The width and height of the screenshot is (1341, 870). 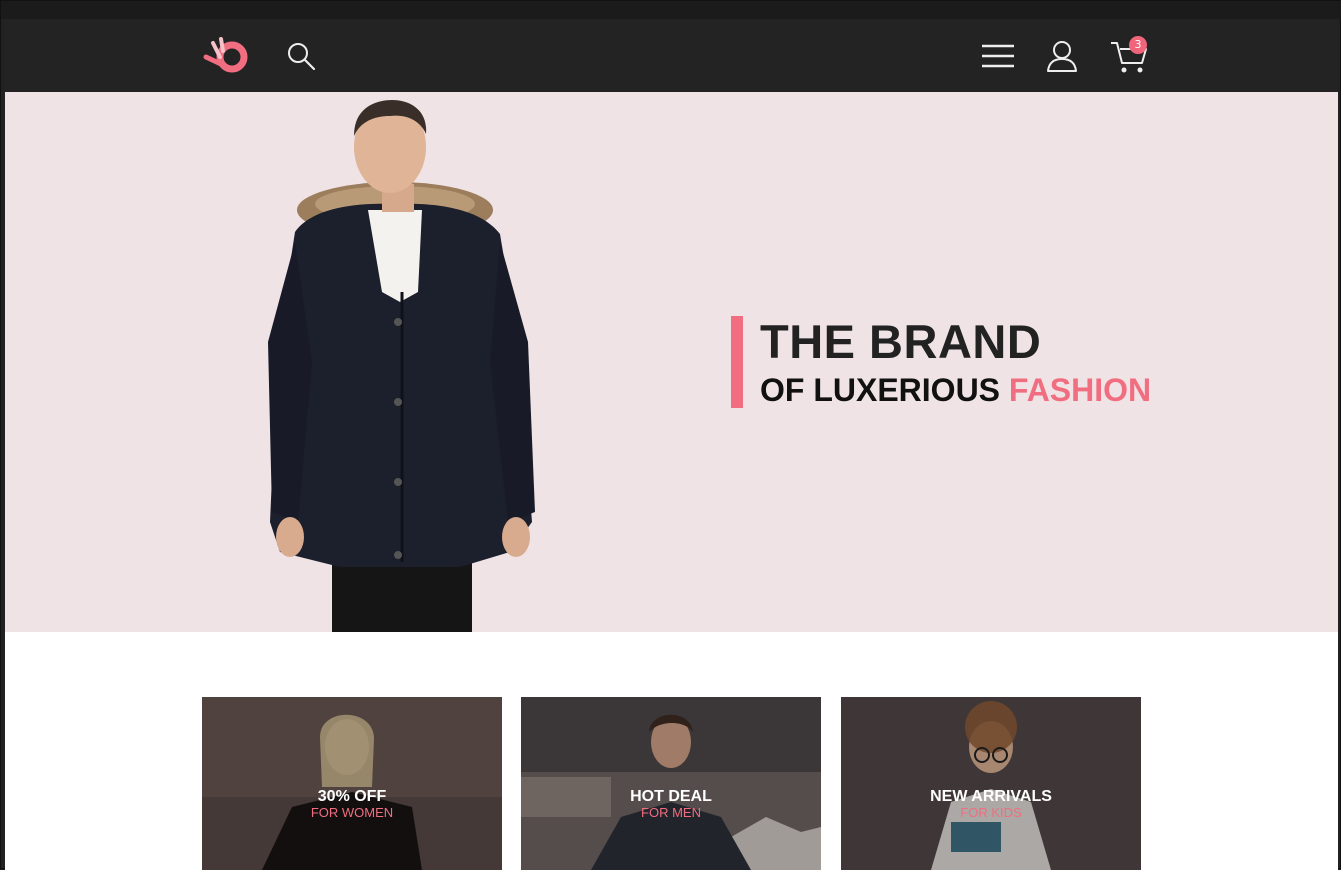 I want to click on promo-kids-subtitle: FOR KIDS, so click(x=991, y=812).